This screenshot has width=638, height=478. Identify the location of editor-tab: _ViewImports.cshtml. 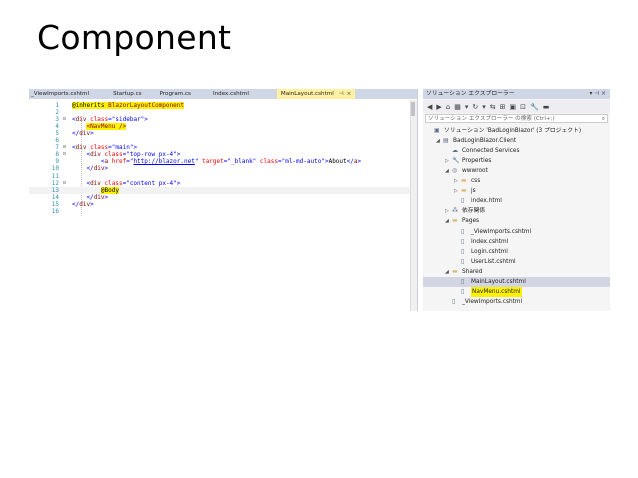
(61, 94).